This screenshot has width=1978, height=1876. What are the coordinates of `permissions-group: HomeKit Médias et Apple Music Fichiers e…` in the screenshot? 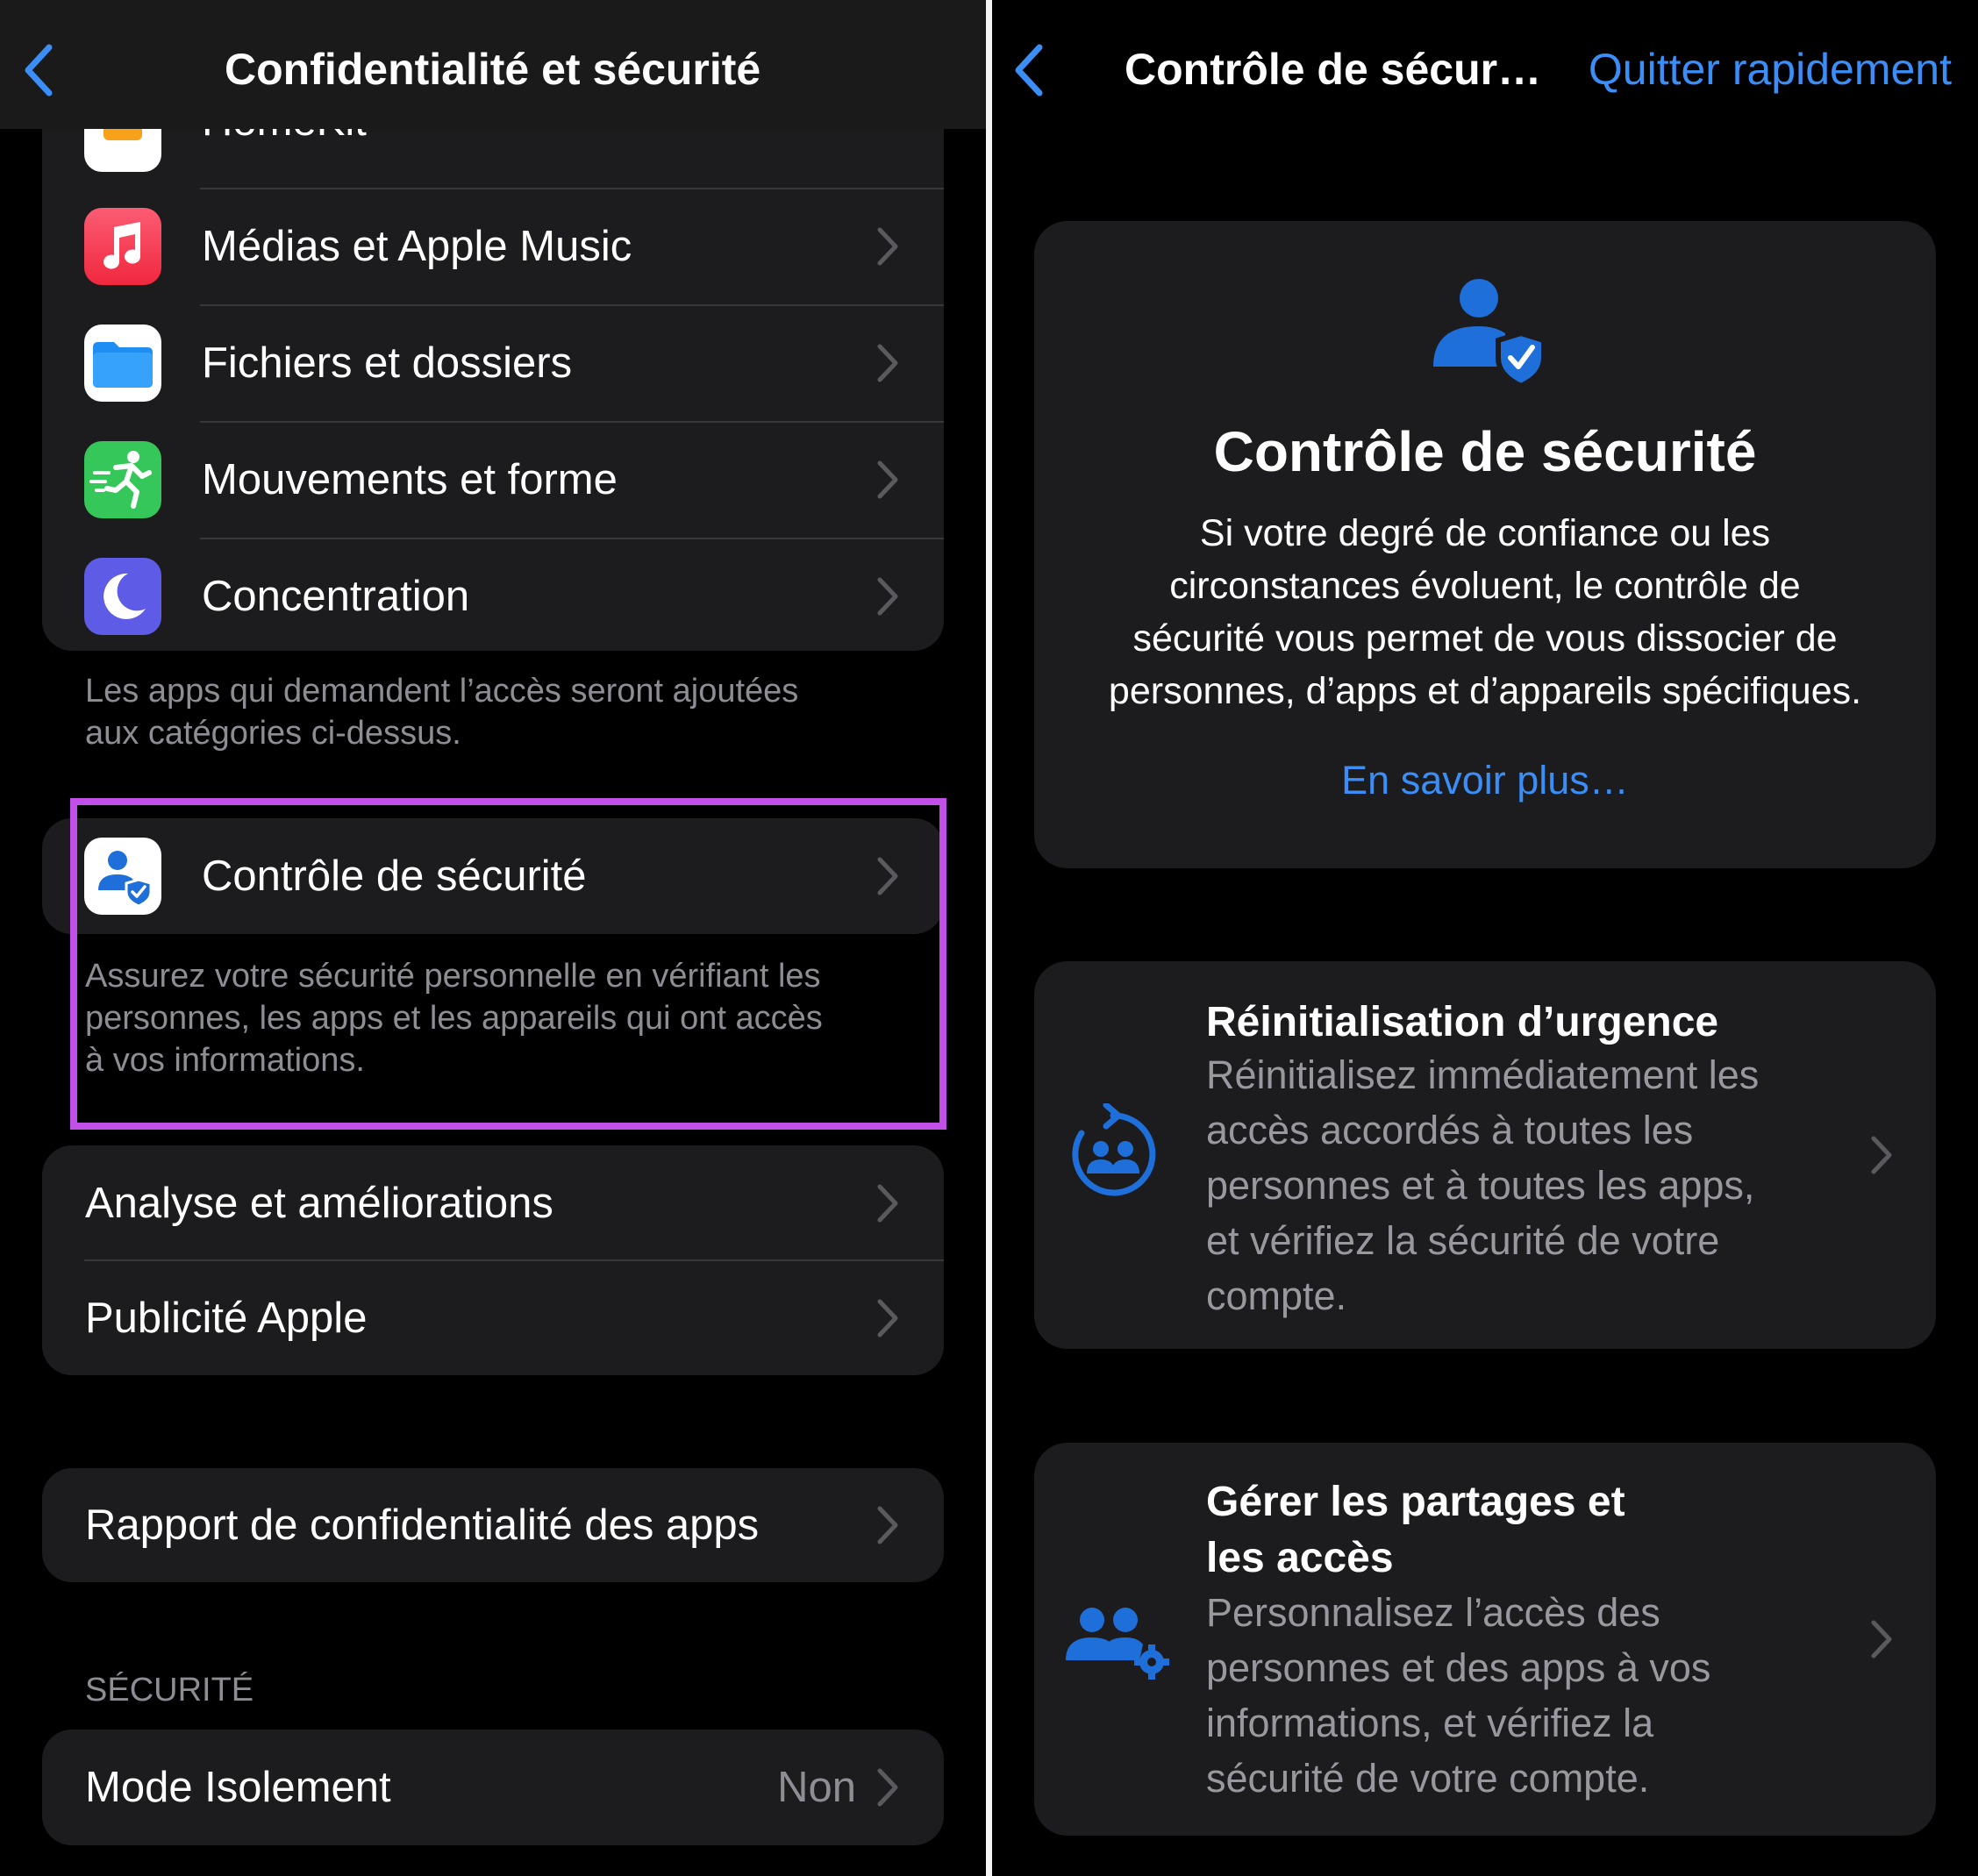 It's located at (493, 361).